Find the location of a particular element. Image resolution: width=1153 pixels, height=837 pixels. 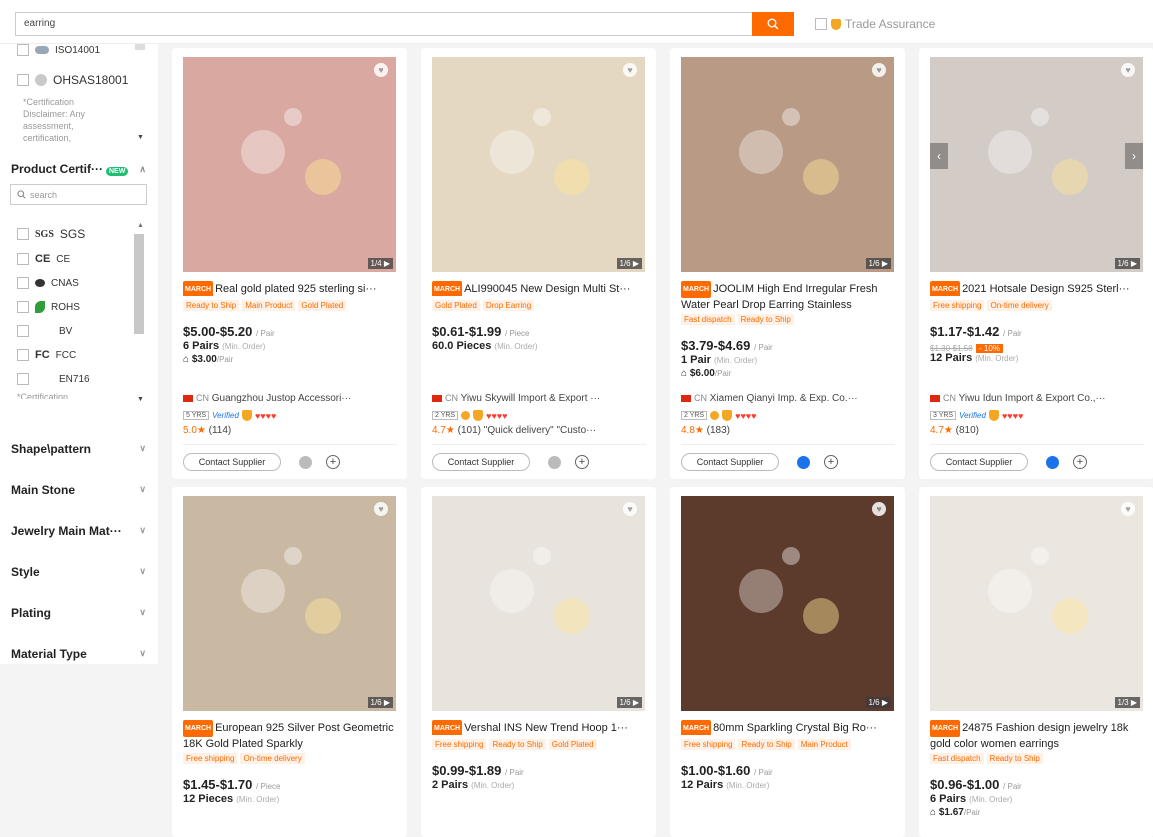

cert-item-iso14001: ISO14001 is located at coordinates (72, 50).